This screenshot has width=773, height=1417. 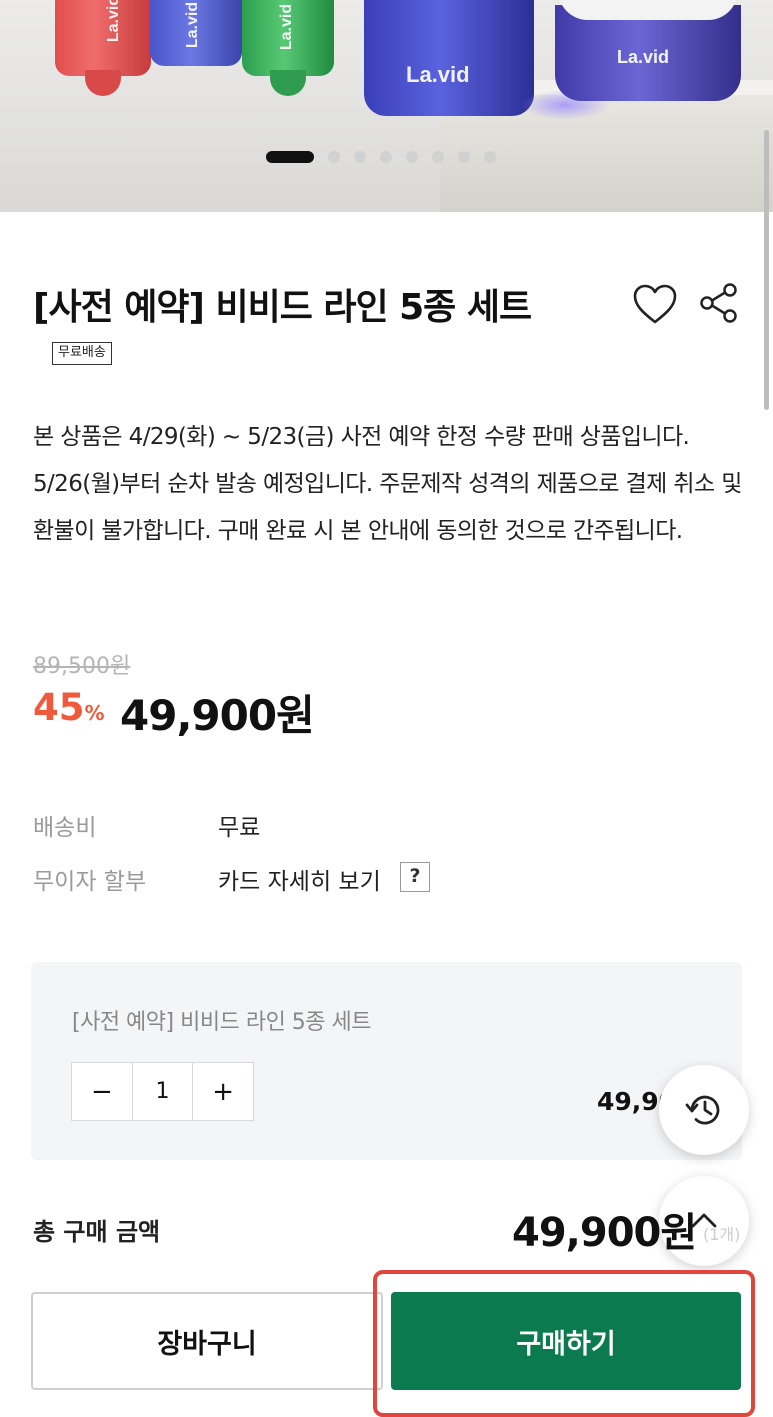 I want to click on quantity-value: 1, so click(x=163, y=1091).